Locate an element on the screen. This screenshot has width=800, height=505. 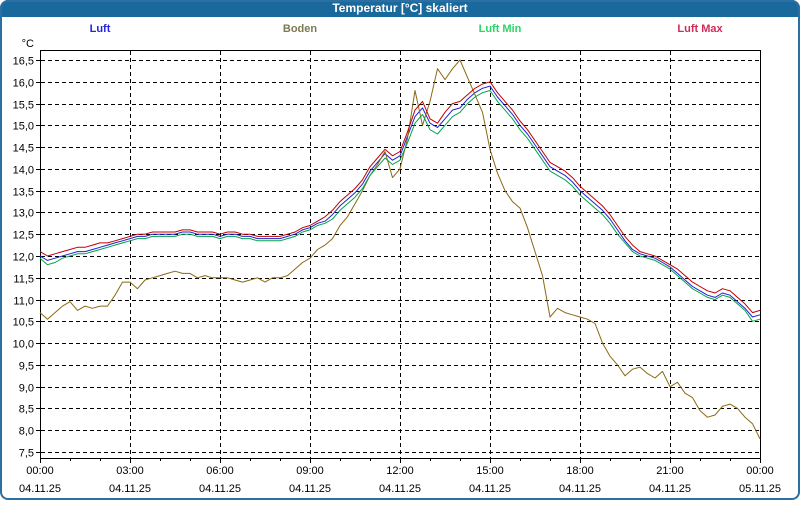
y-tick-label: 7,5 is located at coordinates (26, 454).